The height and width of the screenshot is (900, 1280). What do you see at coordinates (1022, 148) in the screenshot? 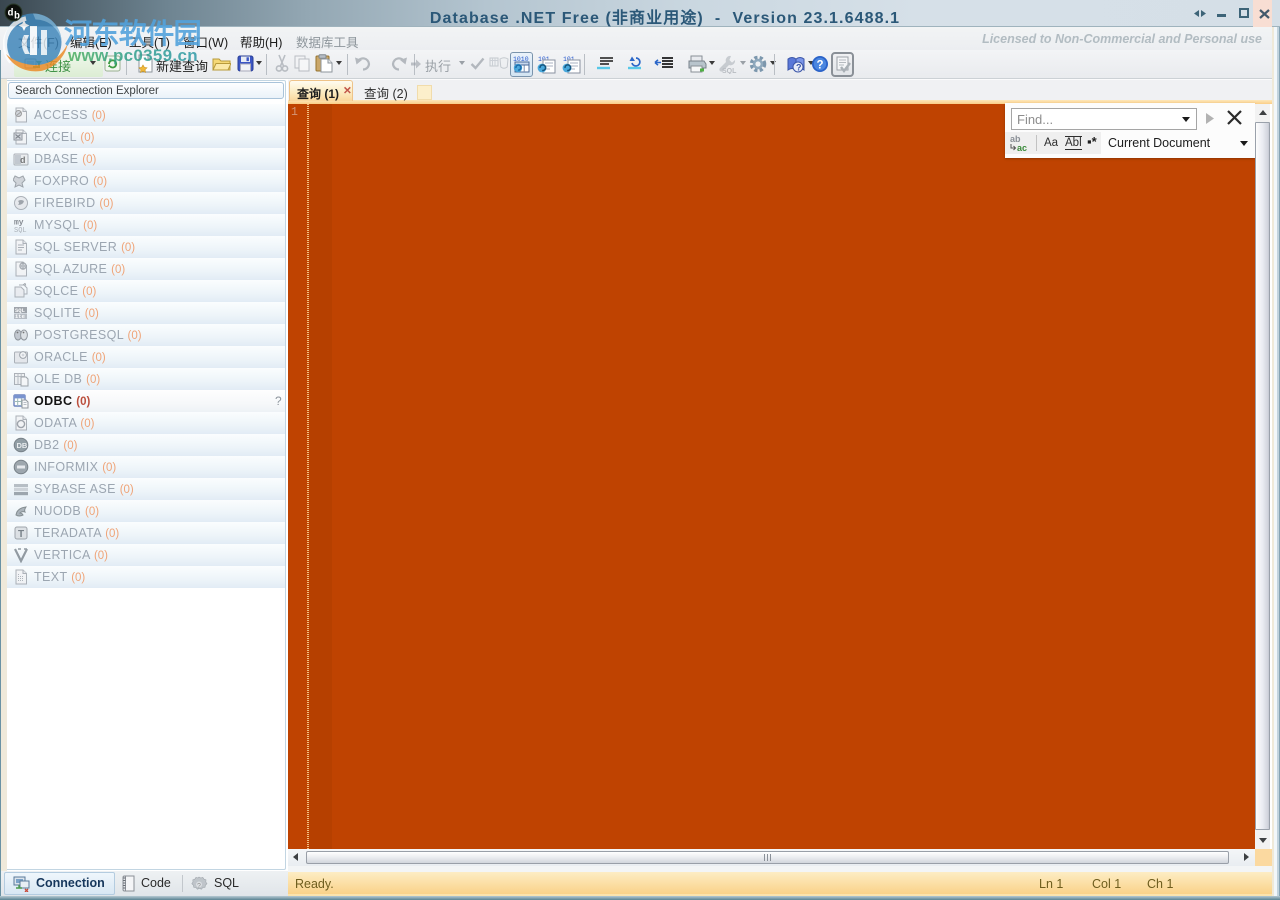
I see `svg-text: ac` at bounding box center [1022, 148].